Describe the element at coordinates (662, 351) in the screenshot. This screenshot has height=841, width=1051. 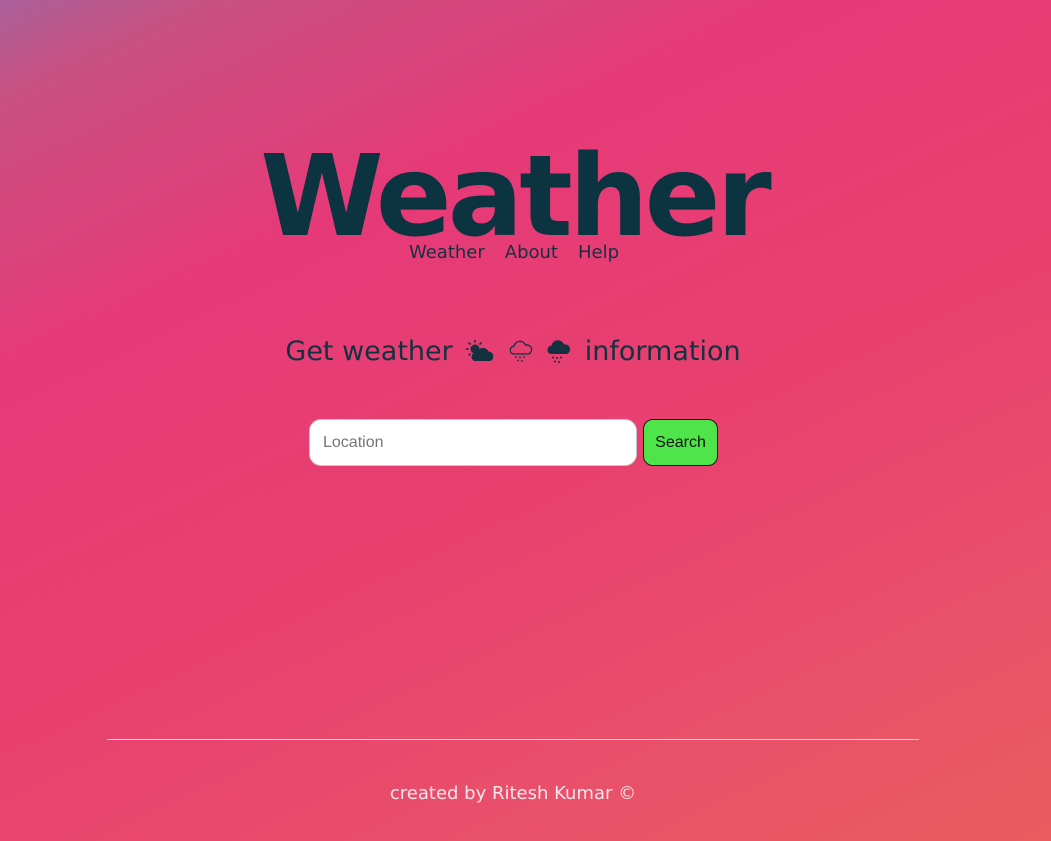
I see `tagline-text-end: information` at that location.